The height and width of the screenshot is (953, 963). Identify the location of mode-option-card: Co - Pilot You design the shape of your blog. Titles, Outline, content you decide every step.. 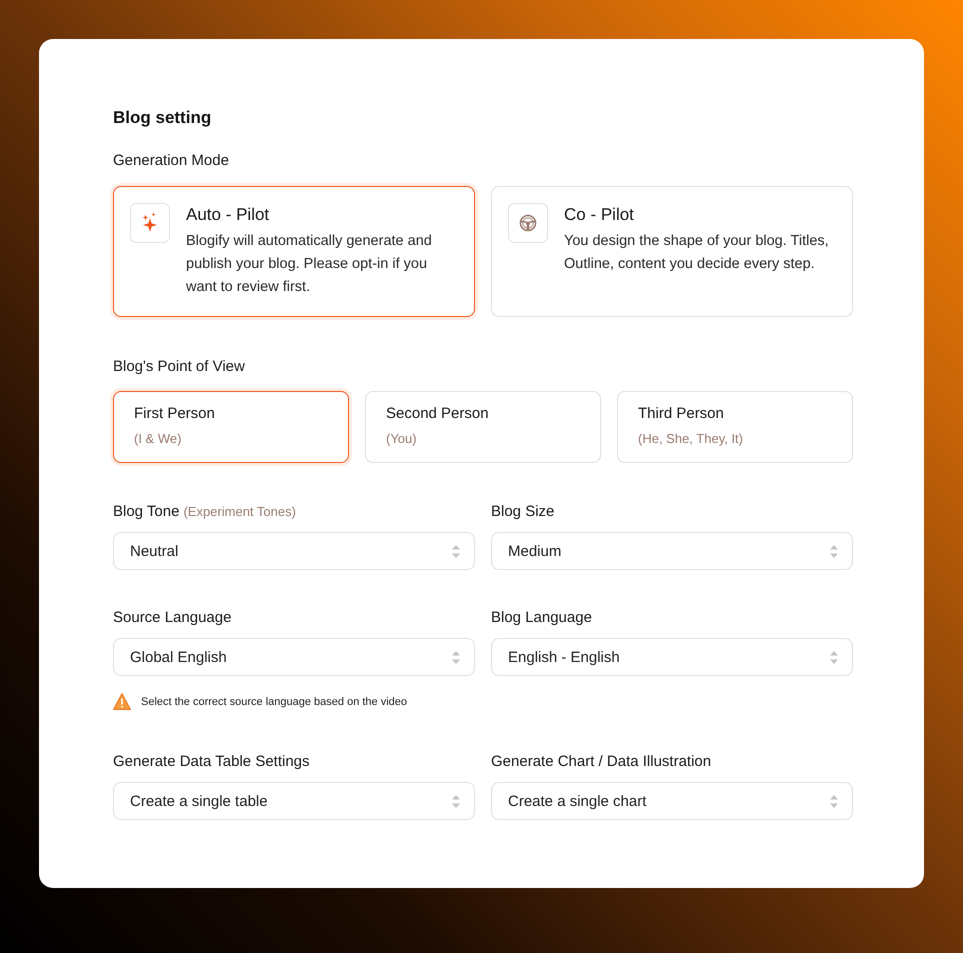
(672, 251).